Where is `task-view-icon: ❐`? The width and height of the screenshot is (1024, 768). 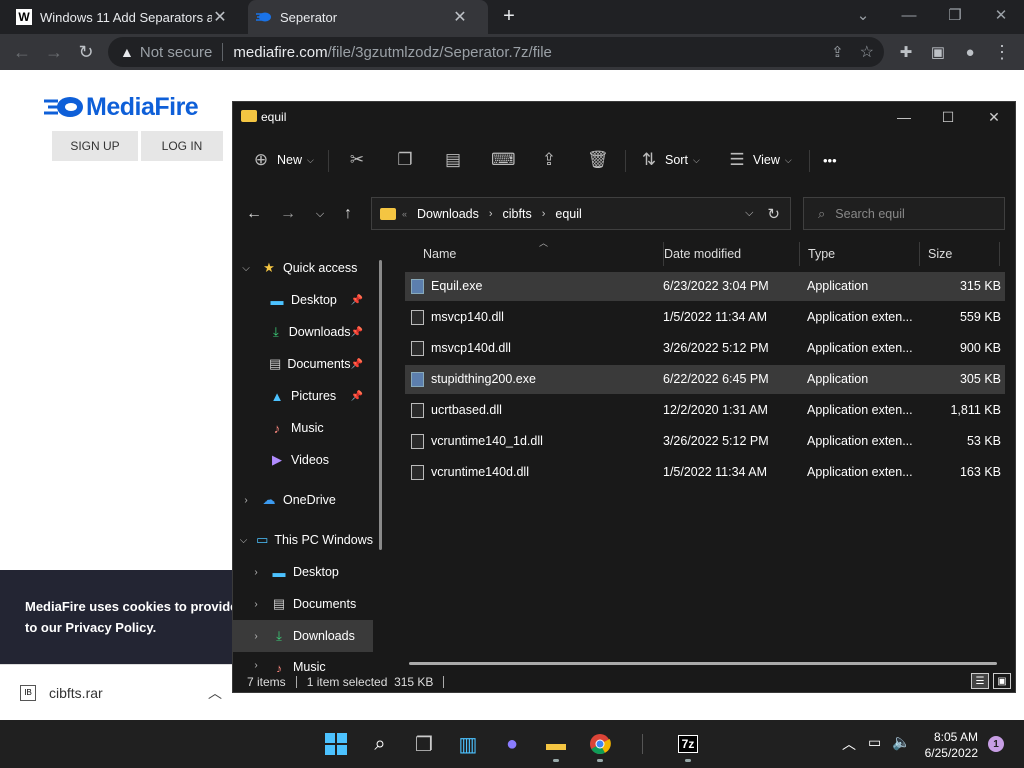
task-view-icon: ❐ is located at coordinates (424, 744).